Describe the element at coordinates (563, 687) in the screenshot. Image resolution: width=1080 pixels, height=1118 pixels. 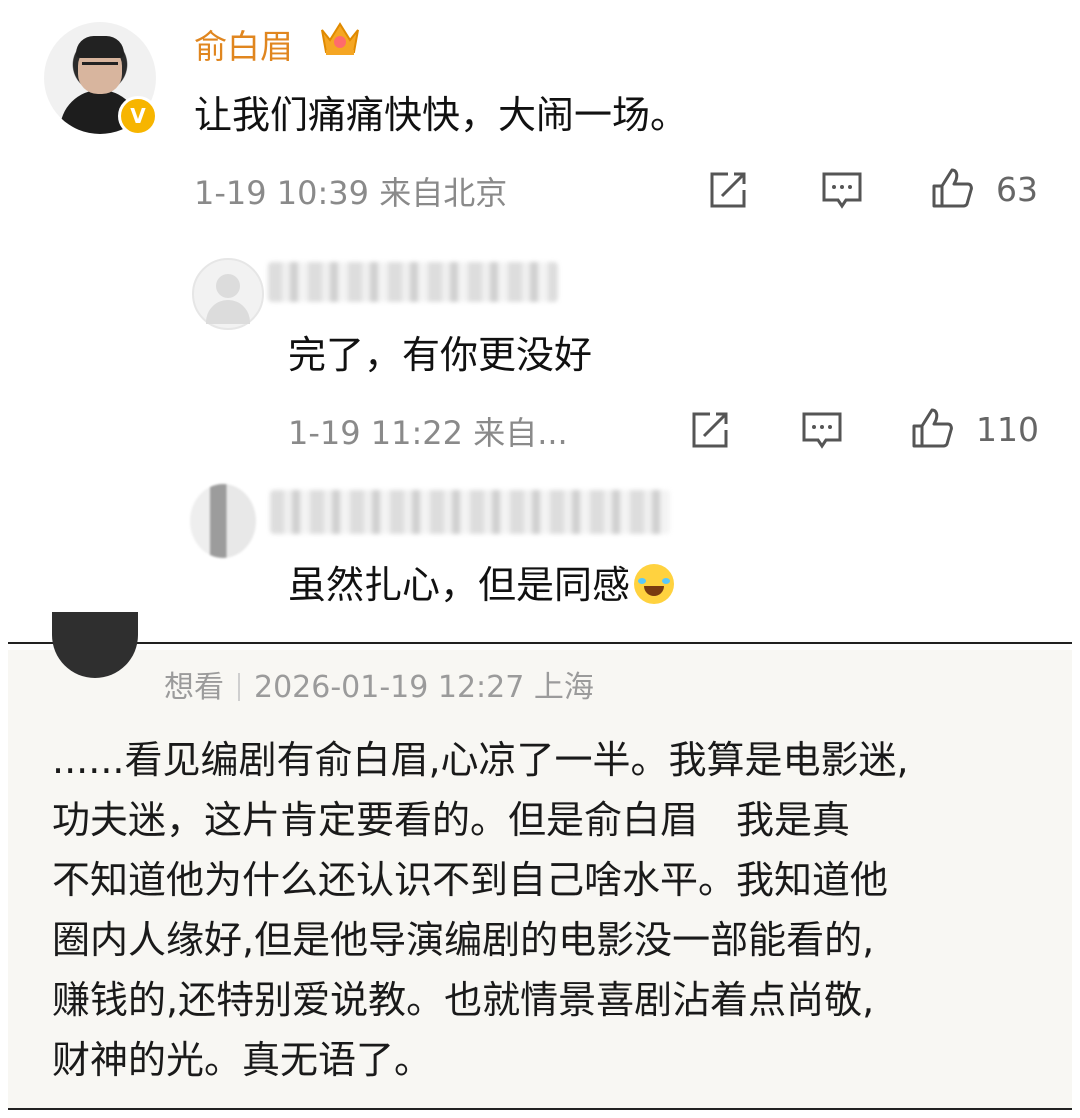
I see `review-location: 上海` at that location.